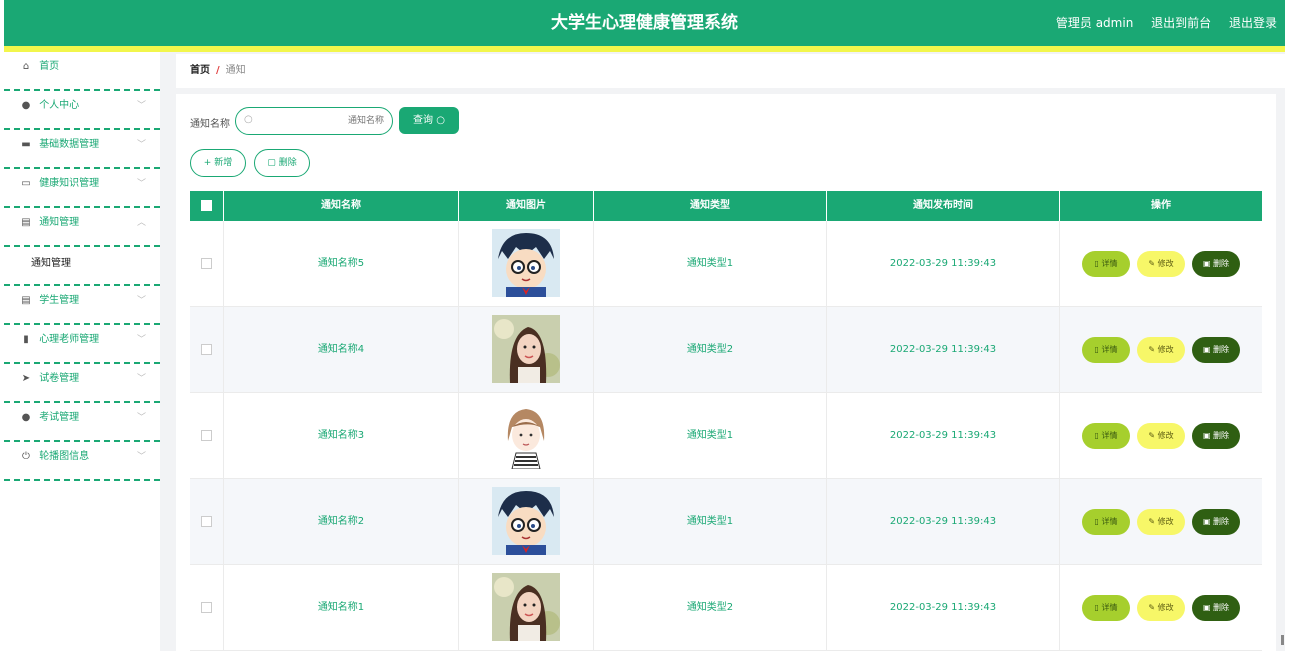 The height and width of the screenshot is (651, 1290). I want to click on breadcrumb: 首页 / 通知, so click(733, 71).